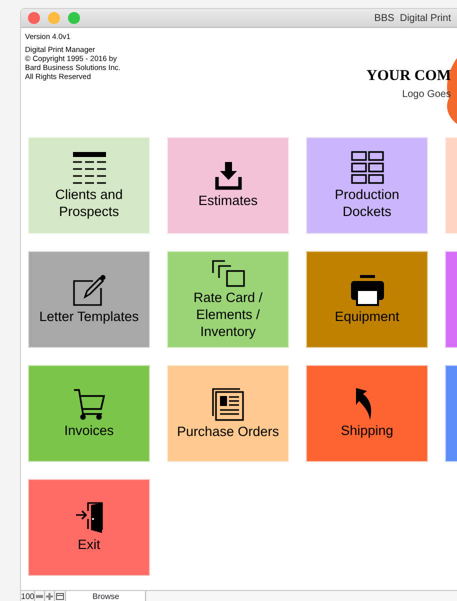  Describe the element at coordinates (28, 595) in the screenshot. I see `zoom-level: 100` at that location.